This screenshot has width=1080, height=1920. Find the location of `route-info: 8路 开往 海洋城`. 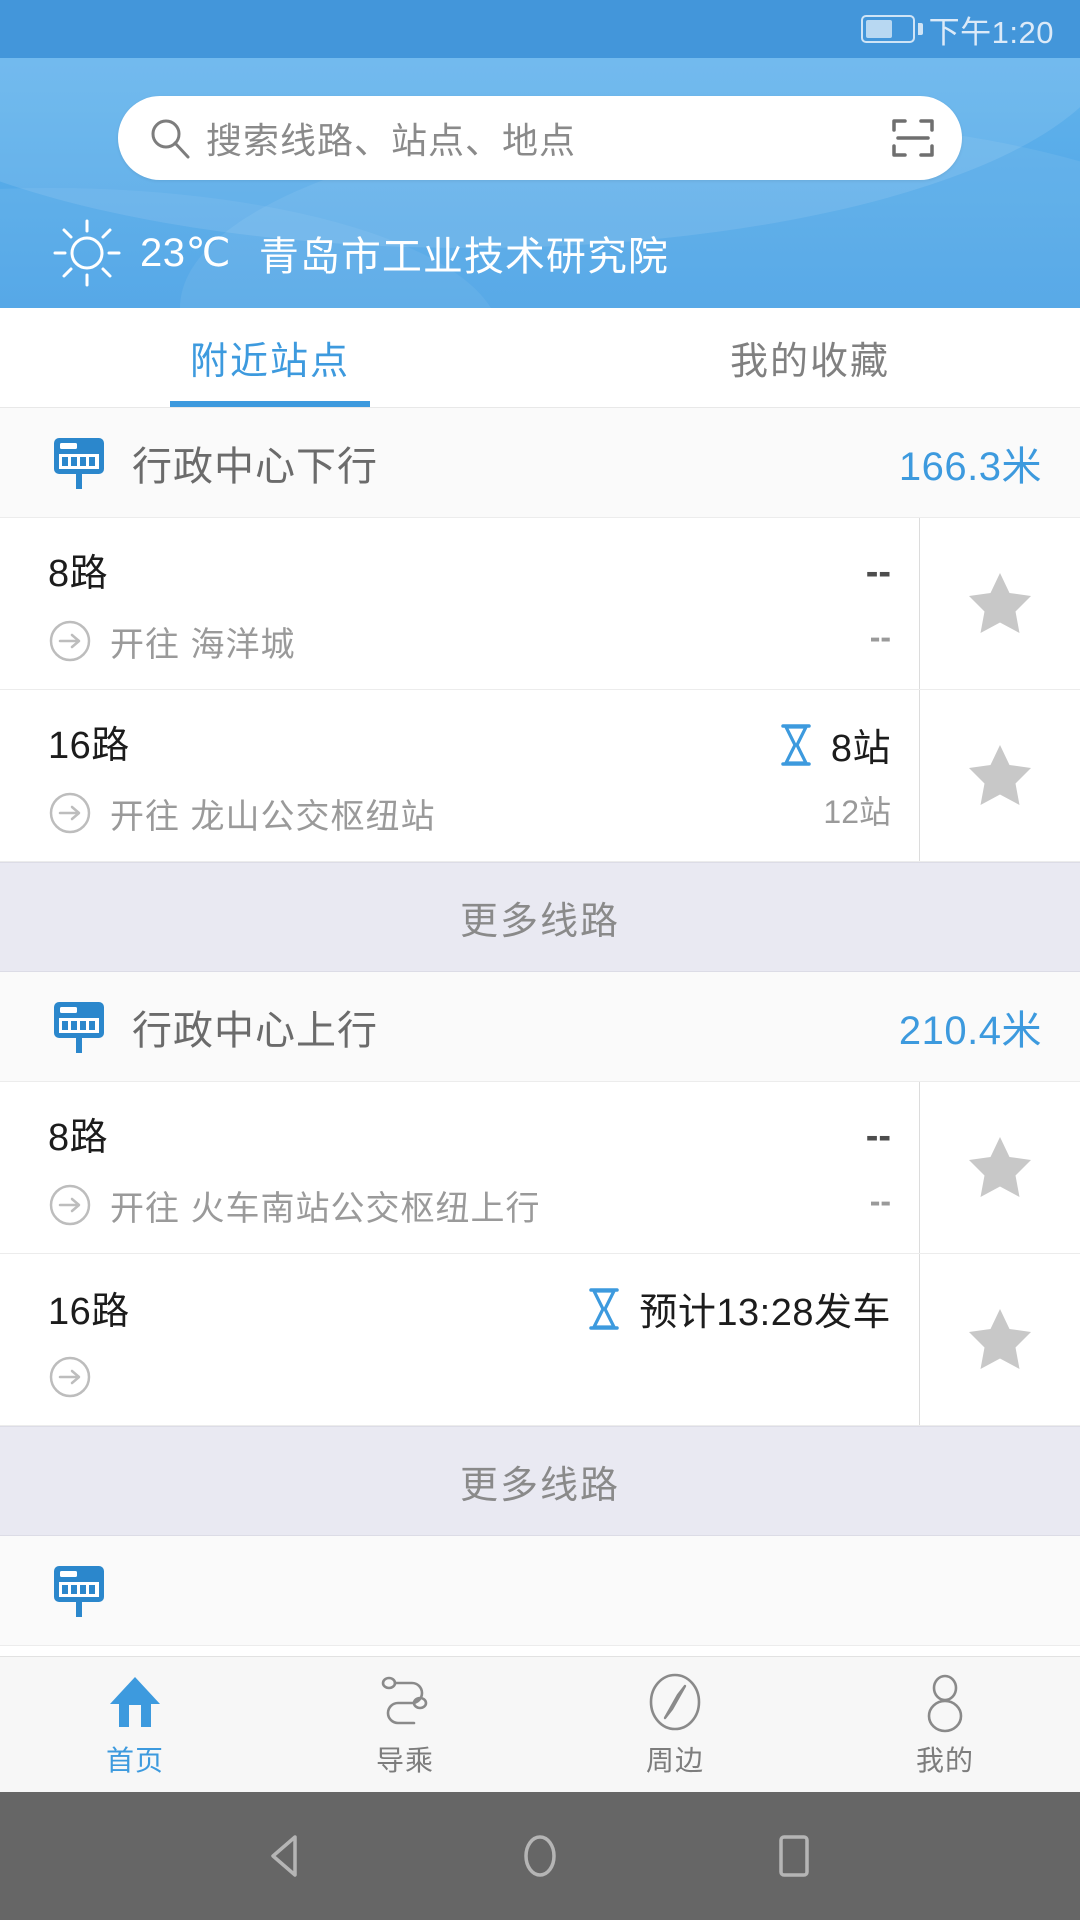

route-info: 8路 开往 海洋城 is located at coordinates (325, 603).